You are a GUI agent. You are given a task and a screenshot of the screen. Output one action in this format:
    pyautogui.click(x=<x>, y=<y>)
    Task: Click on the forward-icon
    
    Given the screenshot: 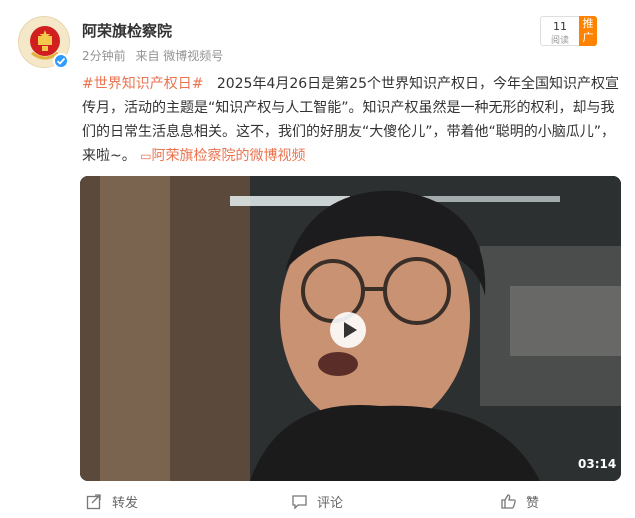 What is the action you would take?
    pyautogui.click(x=93, y=501)
    